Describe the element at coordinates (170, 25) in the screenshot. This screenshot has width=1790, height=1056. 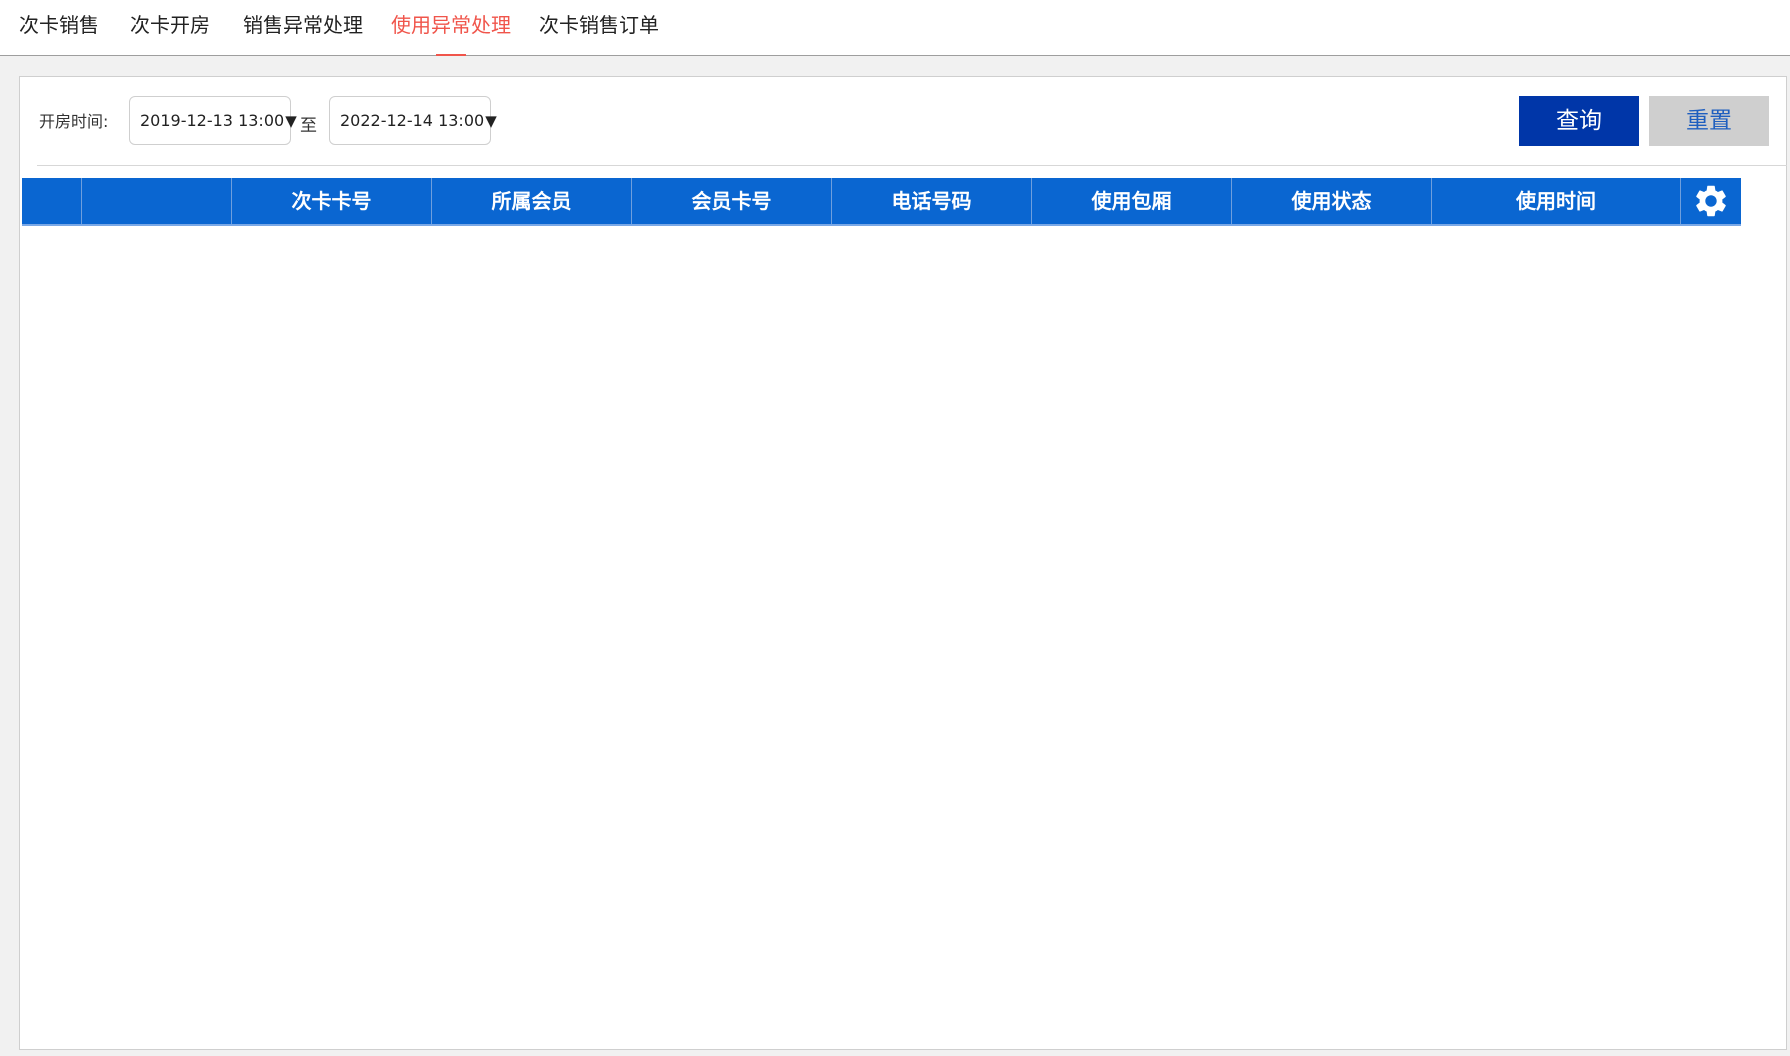
I see `tab-label: 次卡开房` at that location.